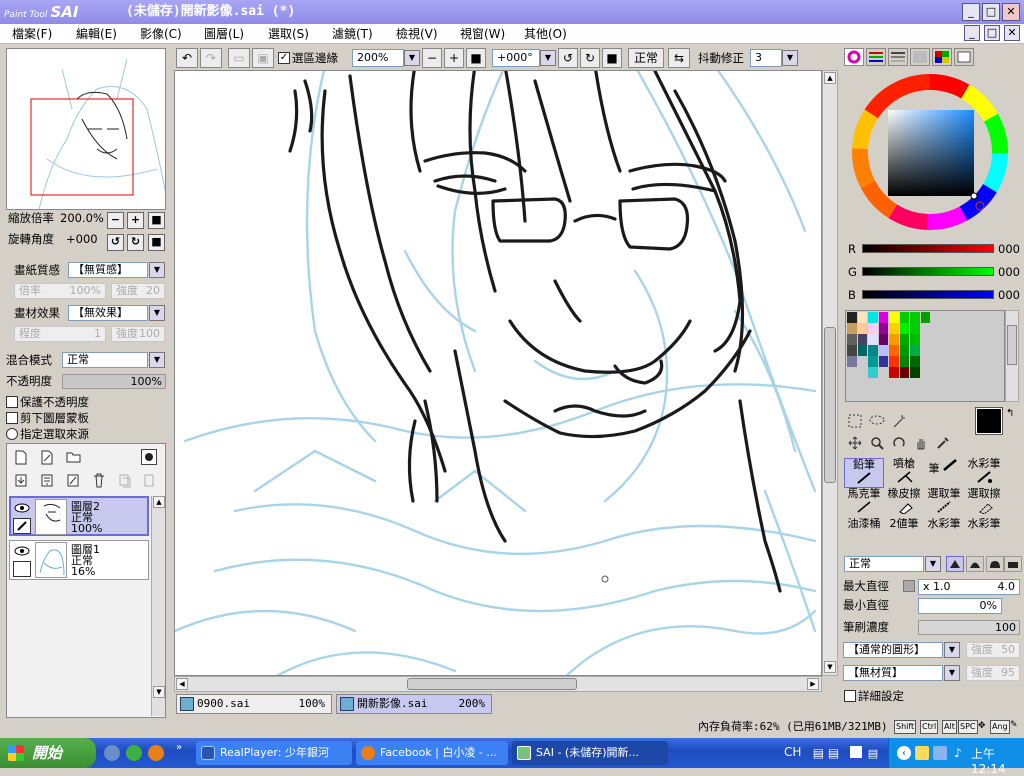 Image resolution: width=1024 pixels, height=776 pixels. What do you see at coordinates (352, 34) in the screenshot?
I see `menu-filter: 濾鏡(T)` at bounding box center [352, 34].